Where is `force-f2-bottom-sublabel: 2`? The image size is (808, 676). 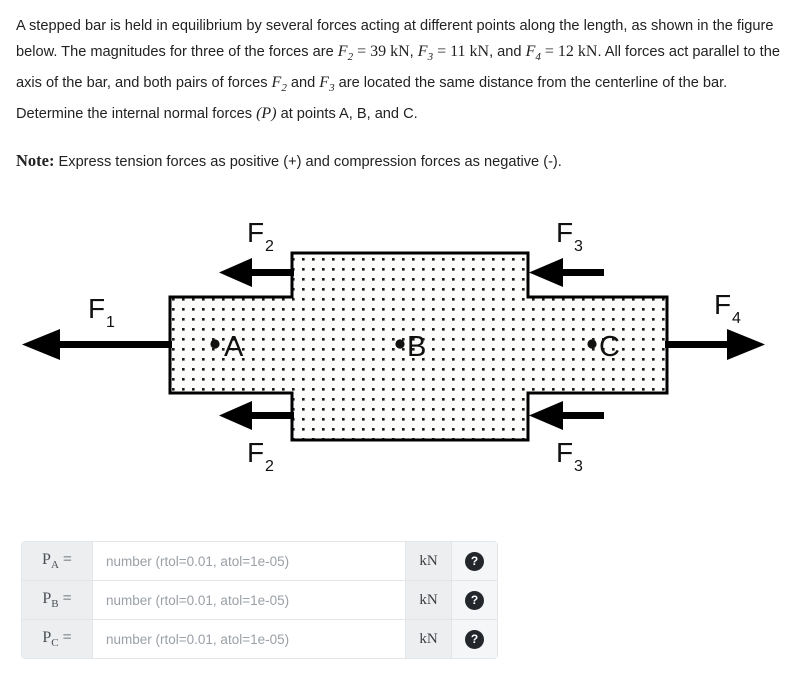
force-f2-bottom-sublabel: 2 is located at coordinates (269, 466).